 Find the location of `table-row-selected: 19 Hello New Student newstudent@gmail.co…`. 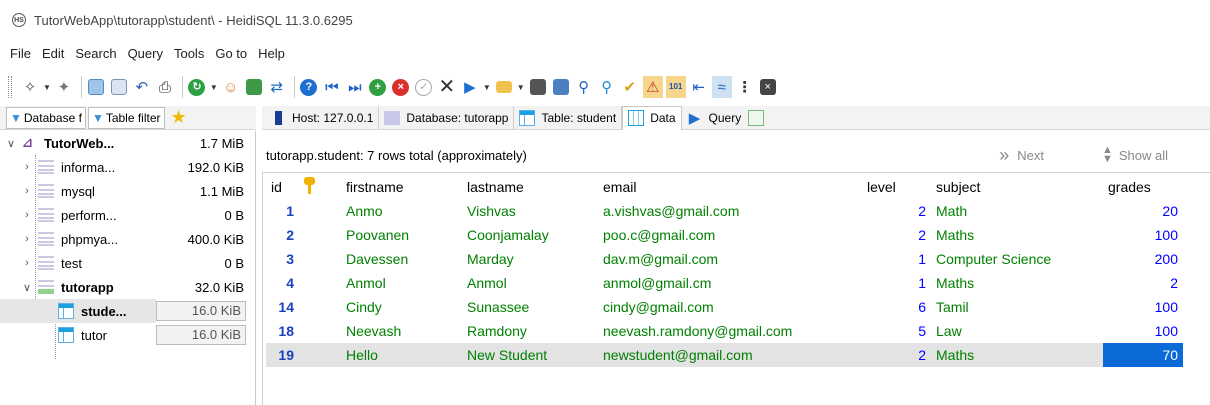

table-row-selected: 19 Hello New Student newstudent@gmail.co… is located at coordinates (724, 355).